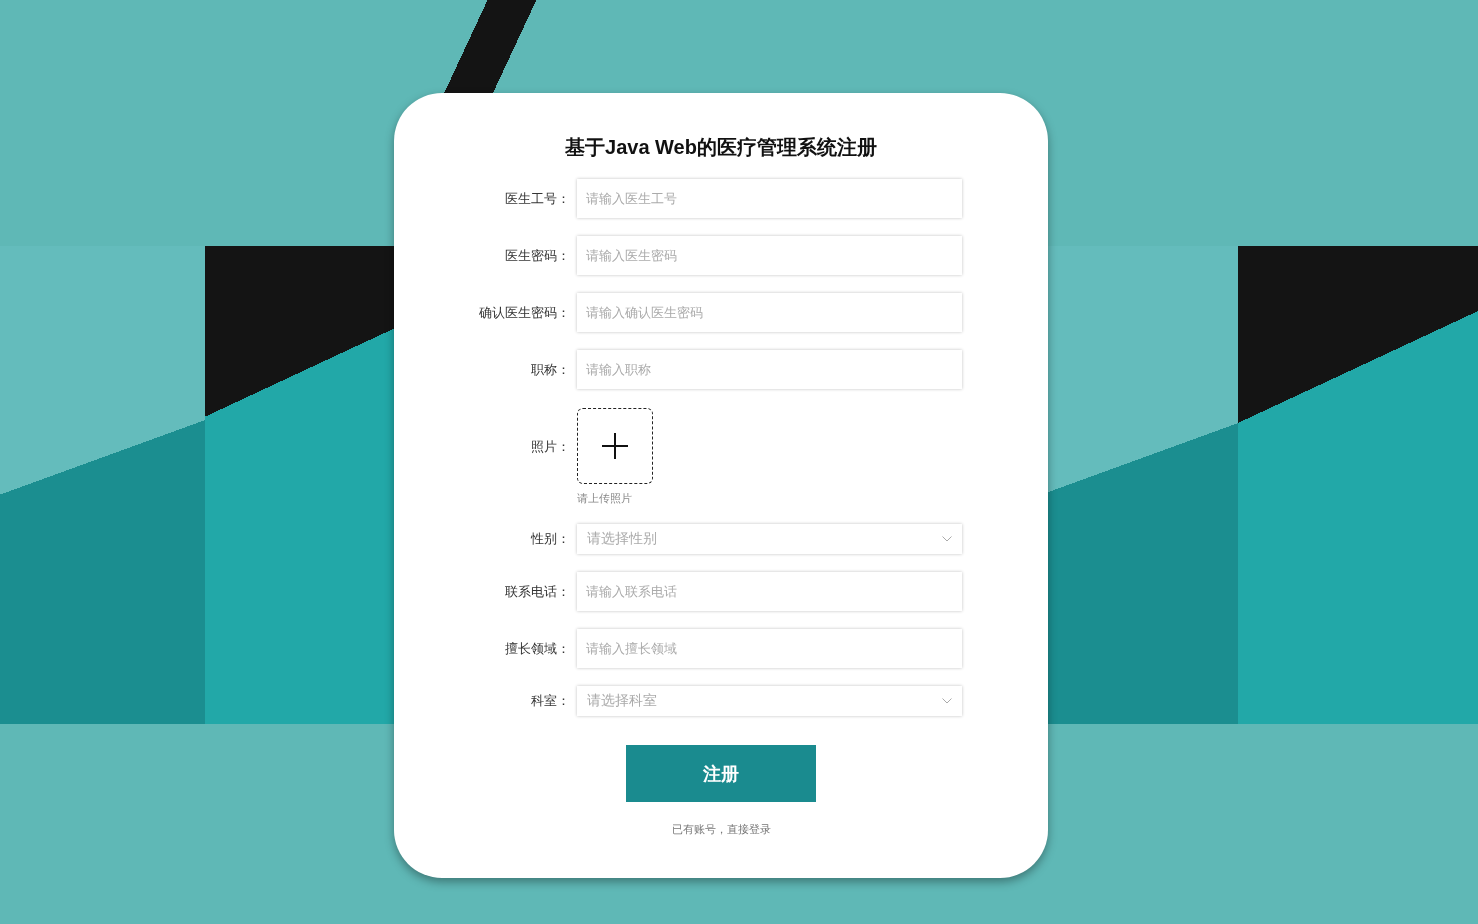 The image size is (1478, 924). Describe the element at coordinates (604, 498) in the screenshot. I see `upload-hint: 请上传照片` at that location.